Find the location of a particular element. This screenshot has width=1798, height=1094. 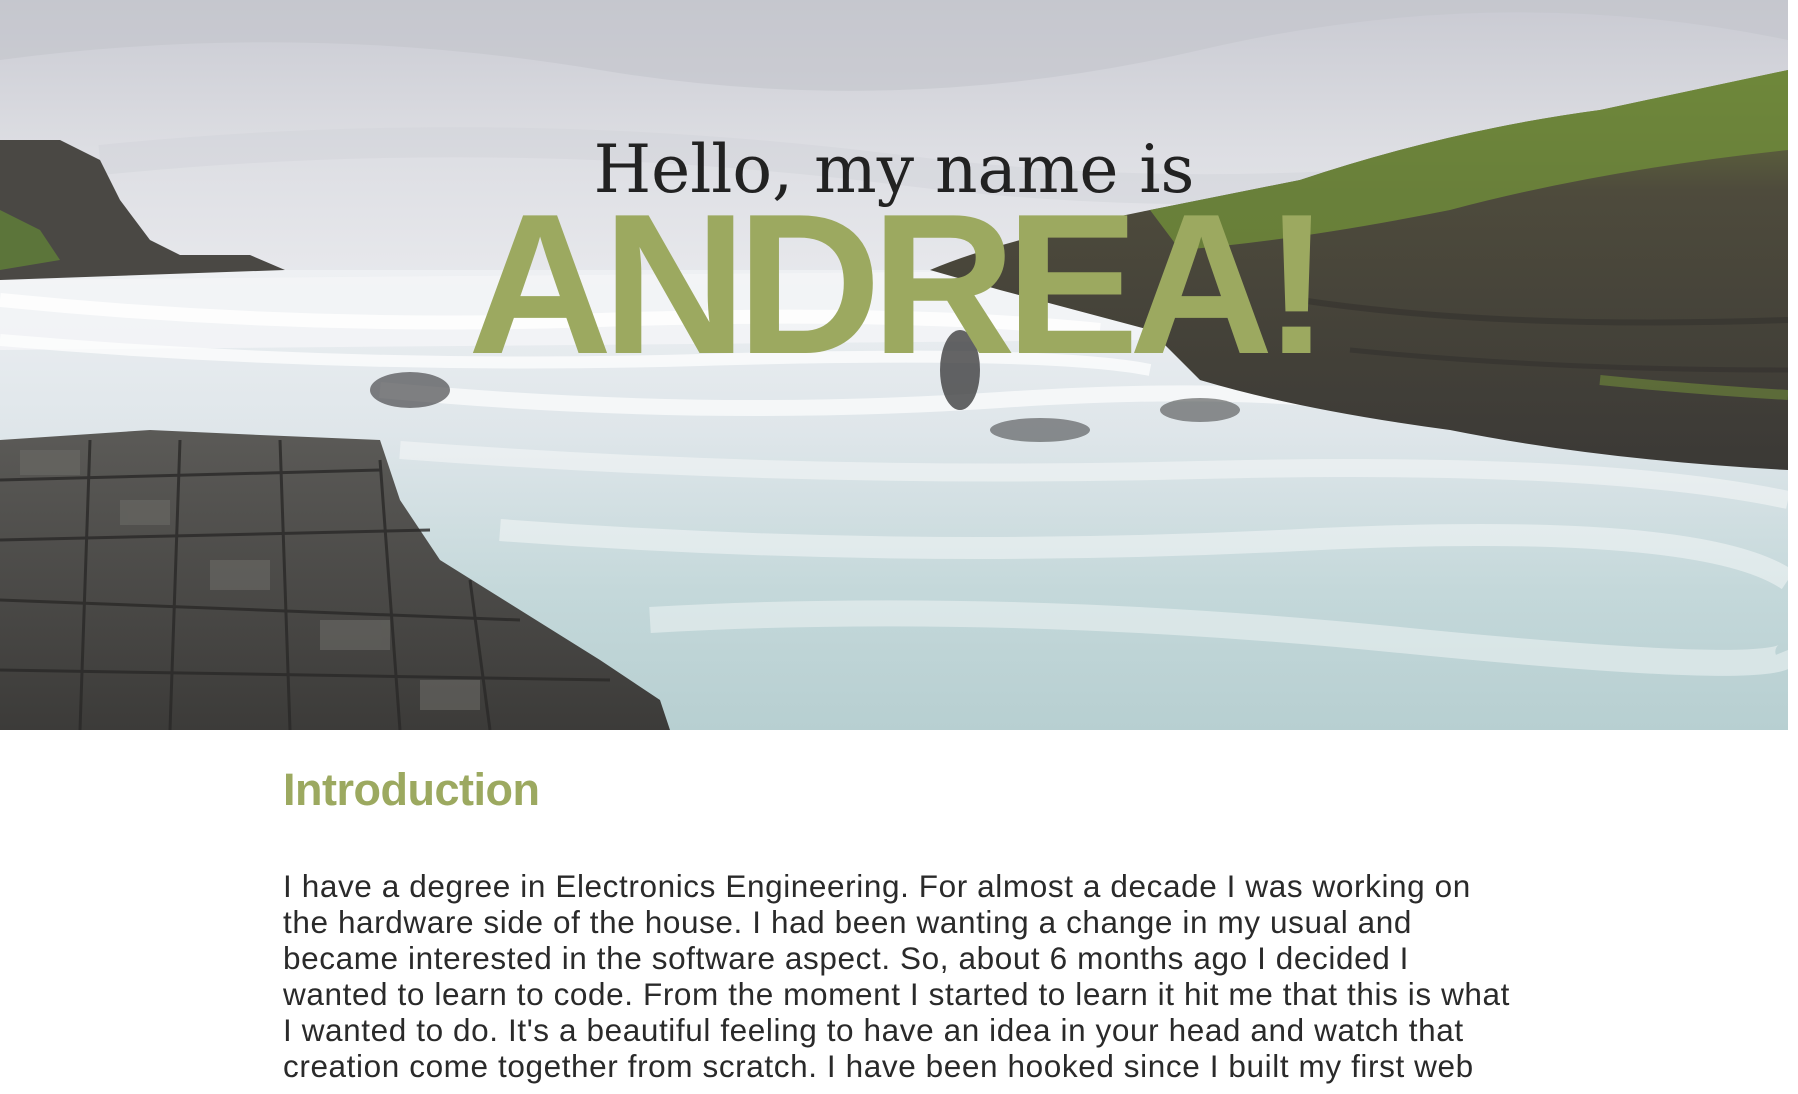

hero-name: ANDREA! is located at coordinates (898, 284).